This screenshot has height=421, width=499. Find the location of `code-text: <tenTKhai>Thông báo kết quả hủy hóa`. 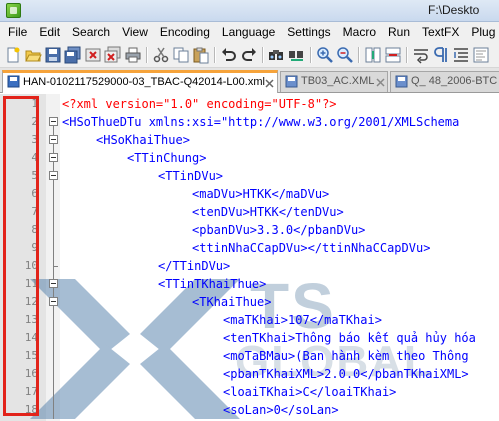

code-text: <tenTKhai>Thông báo kết quả hủy hóa is located at coordinates (349, 338).